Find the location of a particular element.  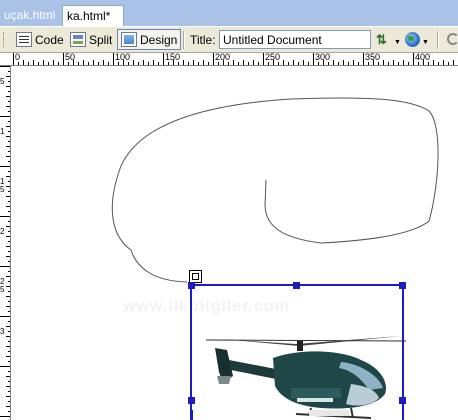

ruler-label: 2 is located at coordinates (2, 231).